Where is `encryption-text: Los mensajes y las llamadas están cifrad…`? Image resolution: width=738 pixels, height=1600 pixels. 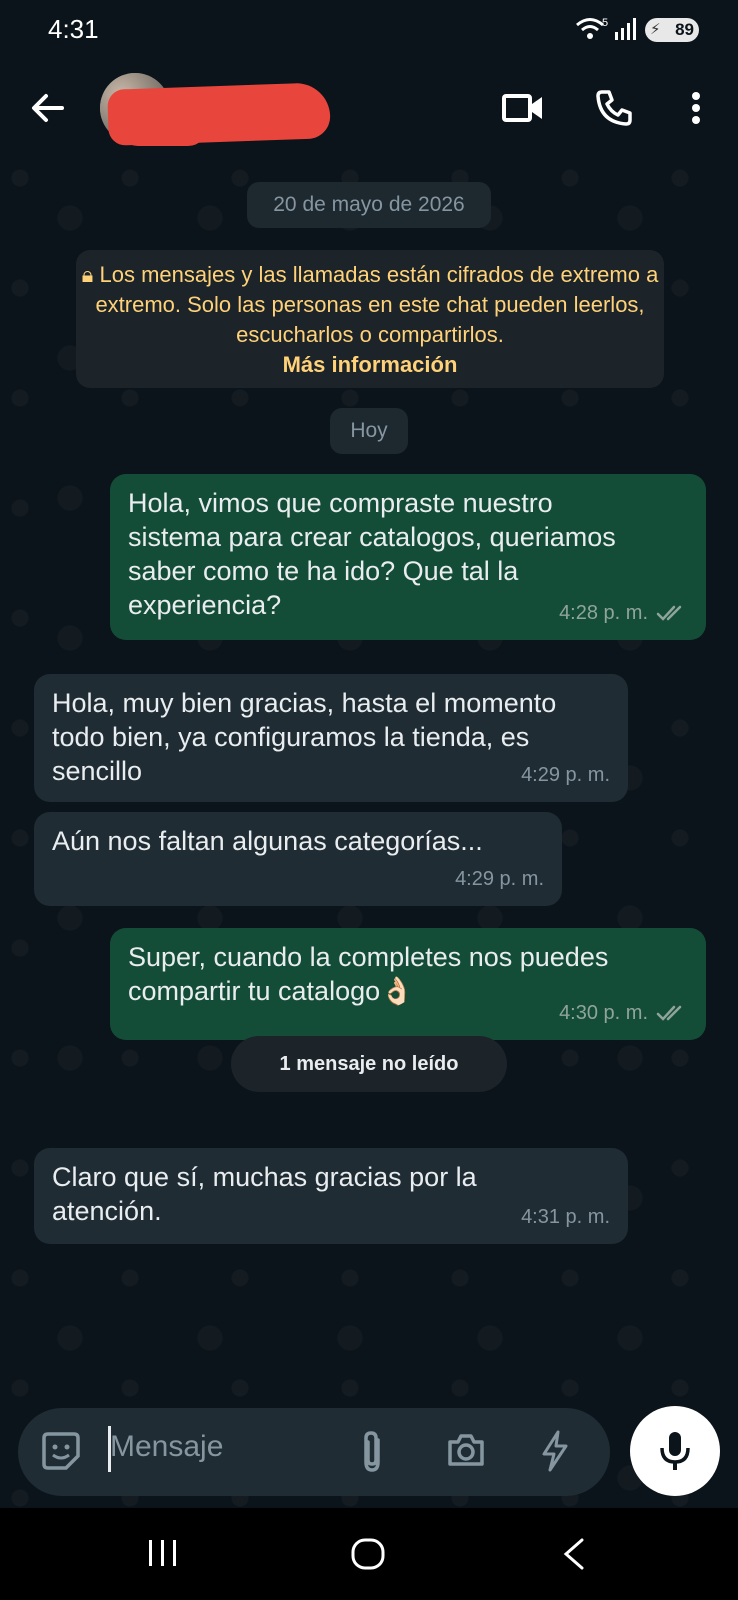 encryption-text: Los mensajes y las llamadas están cifrad… is located at coordinates (377, 304).